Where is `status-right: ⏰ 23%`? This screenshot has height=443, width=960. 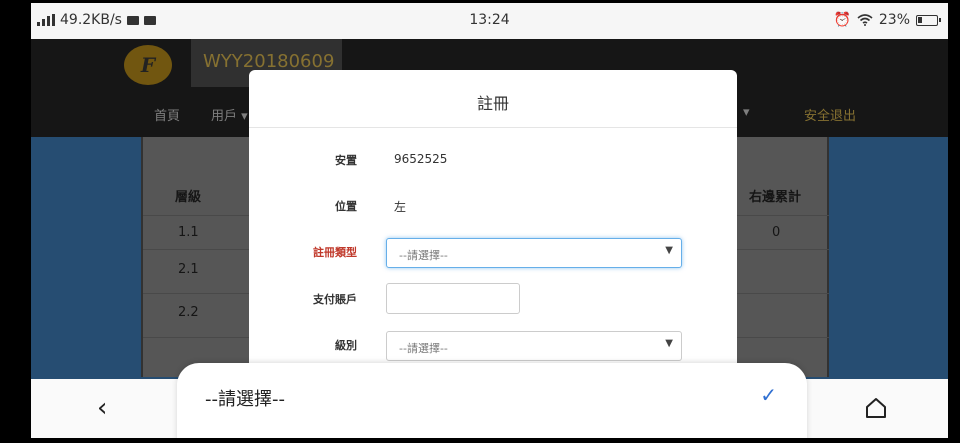 status-right: ⏰ 23% is located at coordinates (887, 20).